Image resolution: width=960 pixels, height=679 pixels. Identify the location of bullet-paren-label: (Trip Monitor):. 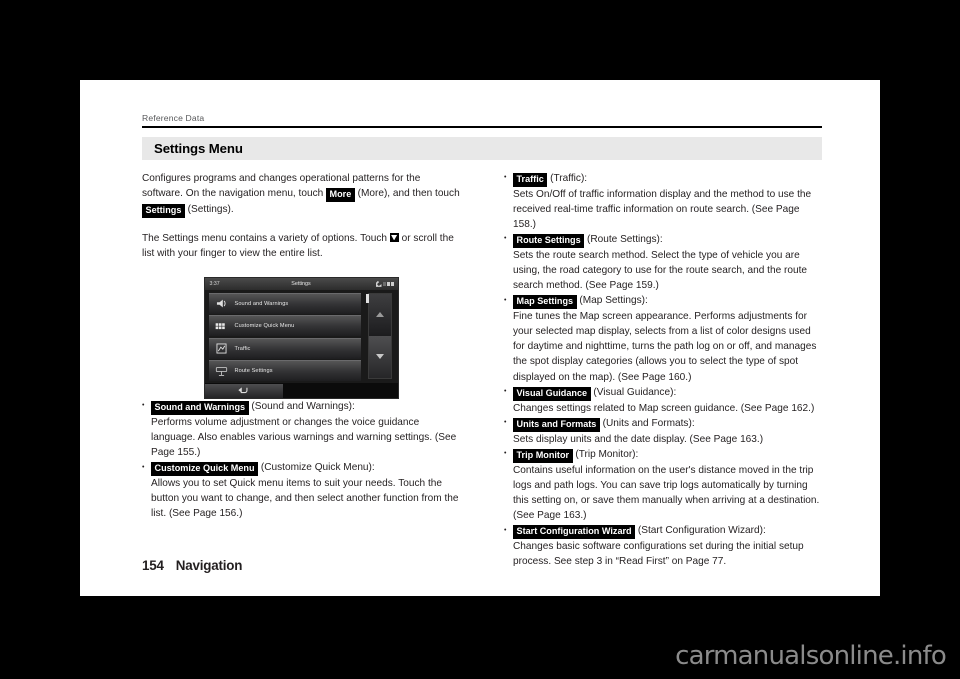
(605, 454).